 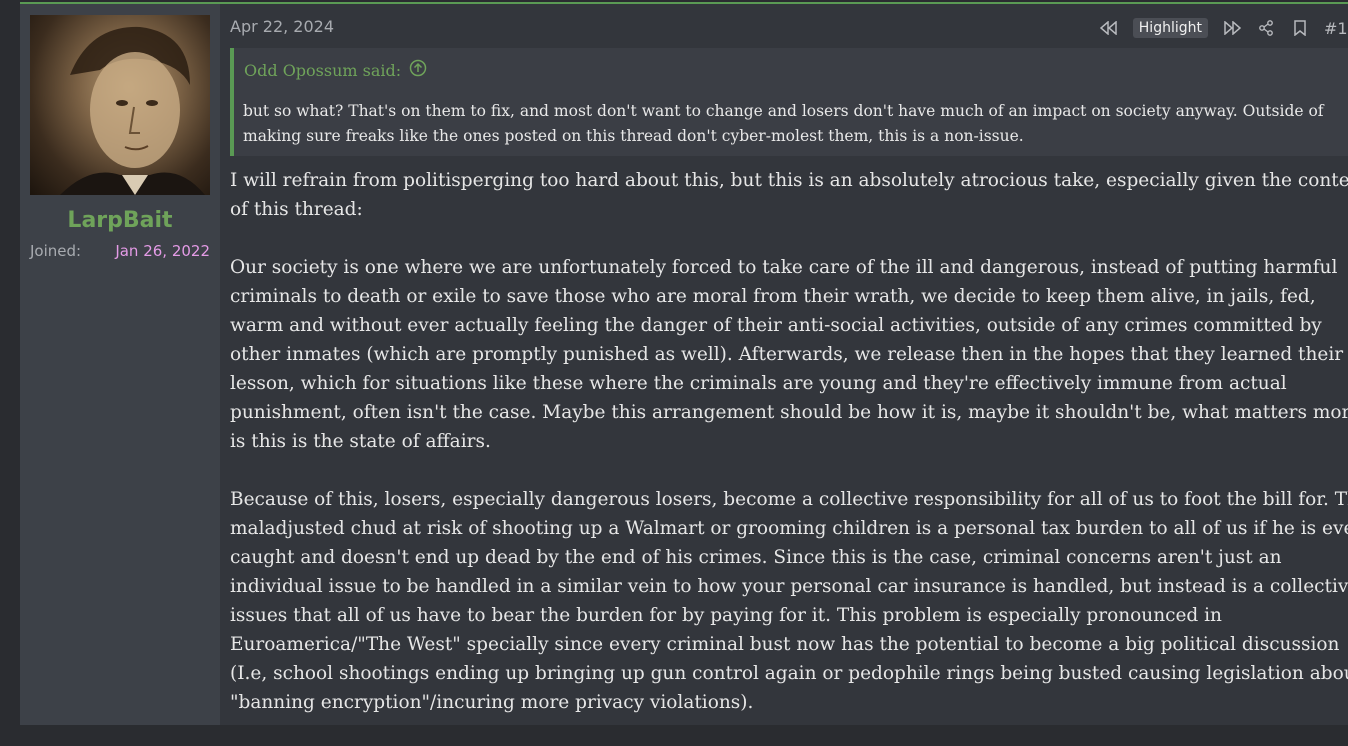 I want to click on quote-author: Odd Opossum said:, so click(x=322, y=70).